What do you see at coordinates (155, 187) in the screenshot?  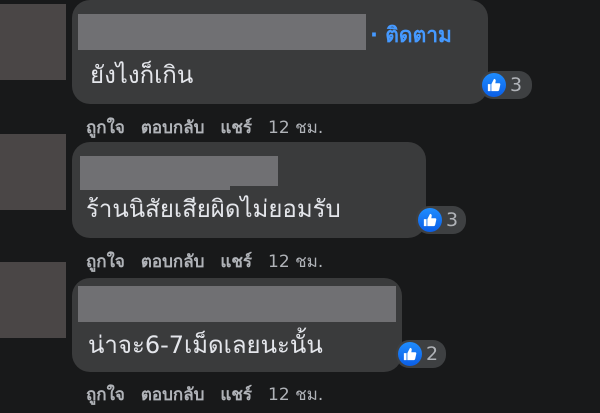 I see `redacted-author-name-tail` at bounding box center [155, 187].